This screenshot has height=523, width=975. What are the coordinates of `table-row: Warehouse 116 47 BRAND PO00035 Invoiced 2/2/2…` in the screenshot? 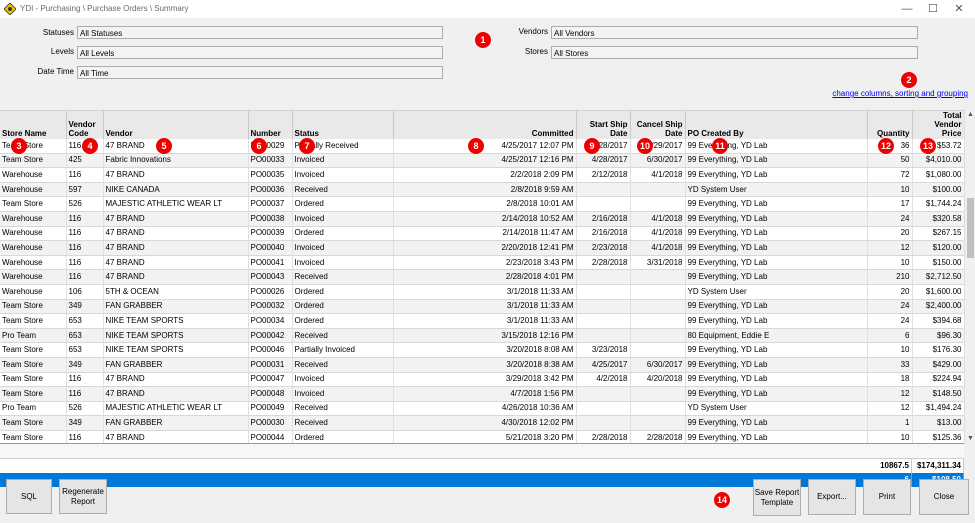 It's located at (482, 175).